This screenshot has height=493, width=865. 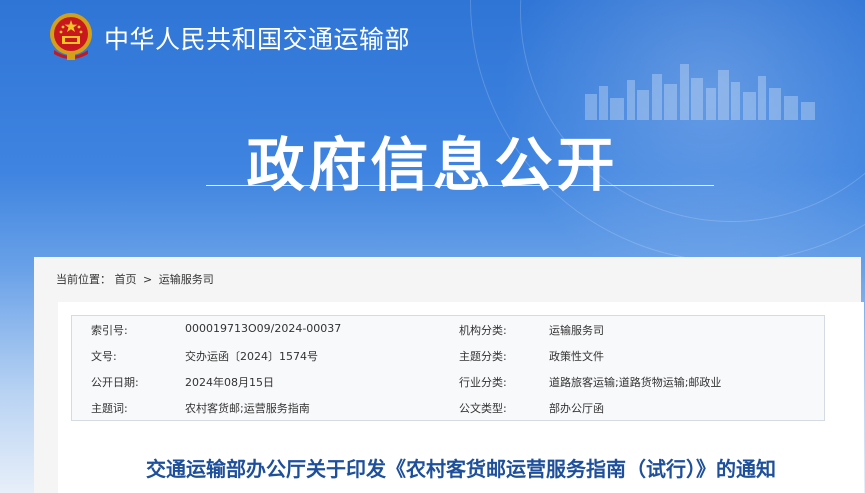 I want to click on metadata-label: 主题分类:, so click(x=483, y=356).